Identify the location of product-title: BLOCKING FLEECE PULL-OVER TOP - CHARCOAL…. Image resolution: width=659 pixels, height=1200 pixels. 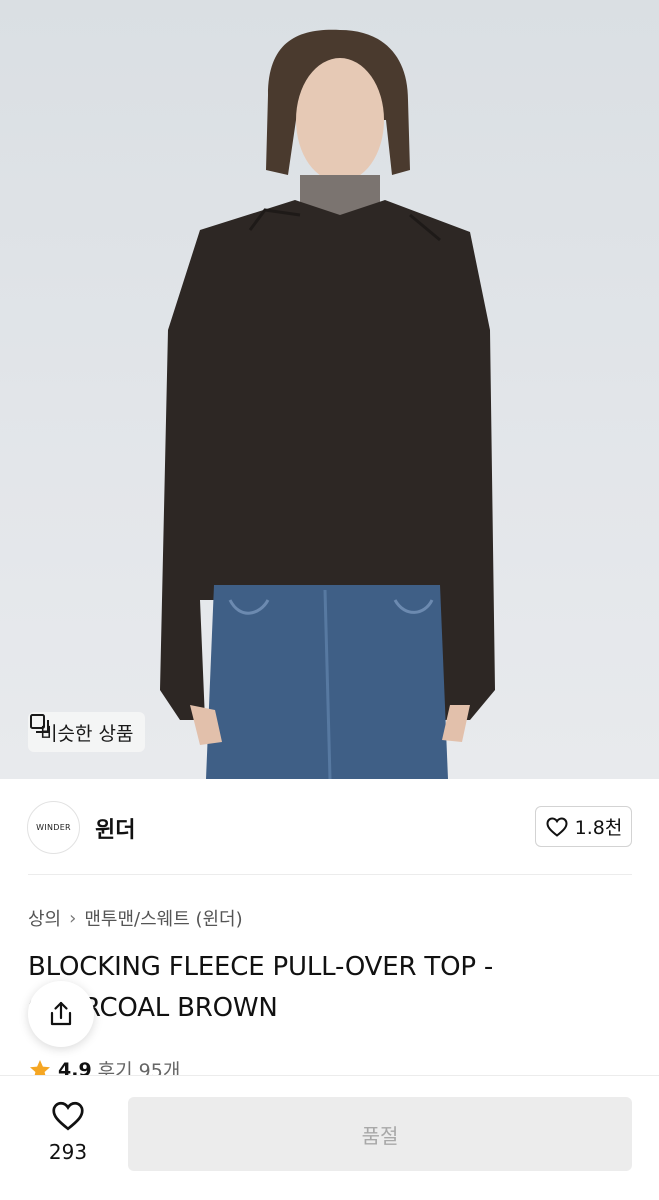
(261, 987).